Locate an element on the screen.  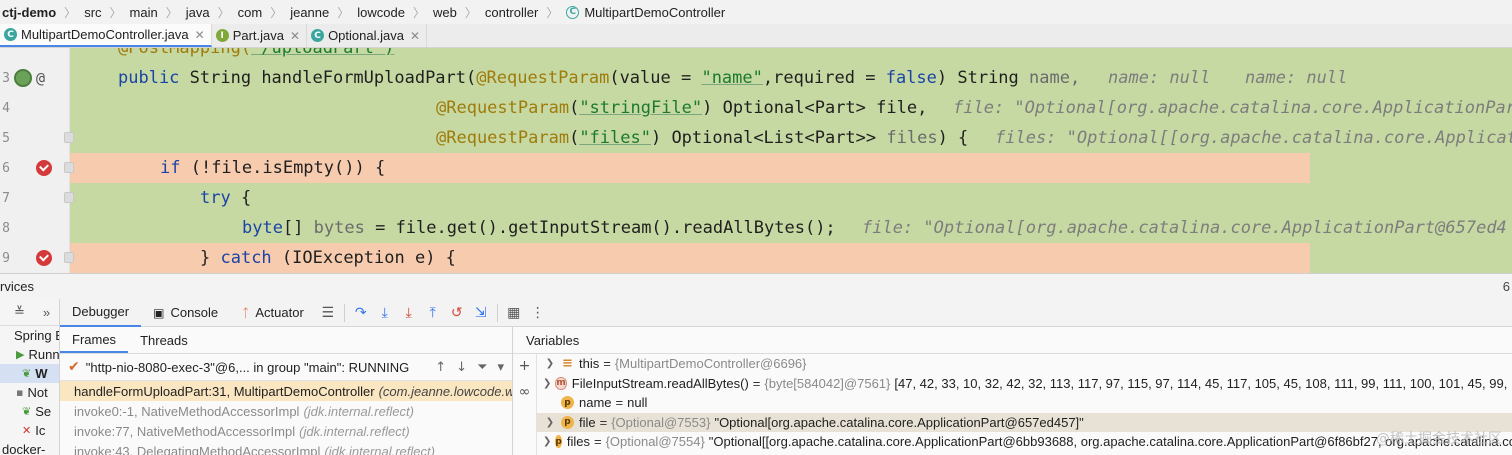
filter-icon: ⏷ is located at coordinates (482, 367).